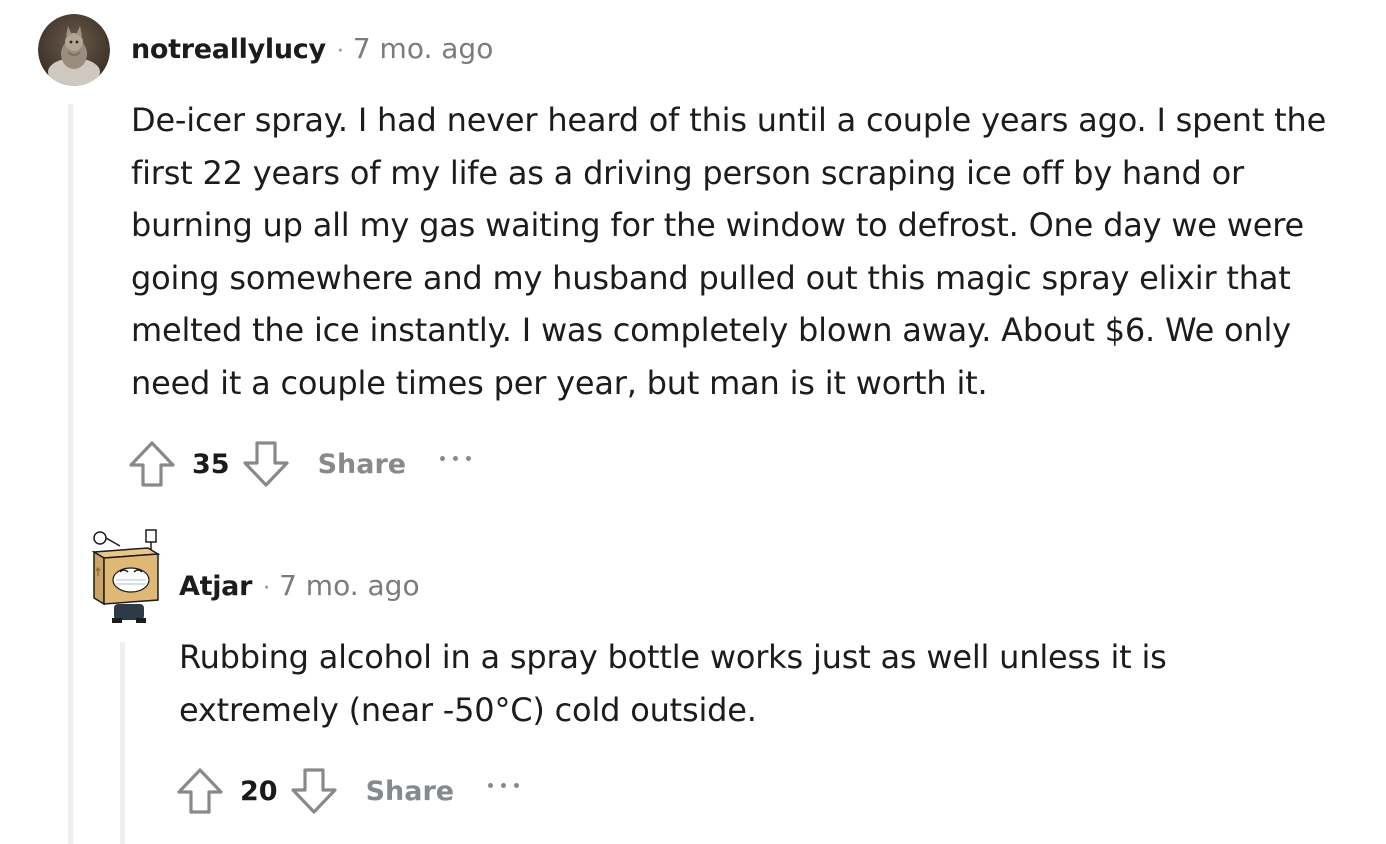 Image resolution: width=1386 pixels, height=844 pixels. I want to click on comment-line: extremely (near -50°C) cold outside., so click(468, 709).